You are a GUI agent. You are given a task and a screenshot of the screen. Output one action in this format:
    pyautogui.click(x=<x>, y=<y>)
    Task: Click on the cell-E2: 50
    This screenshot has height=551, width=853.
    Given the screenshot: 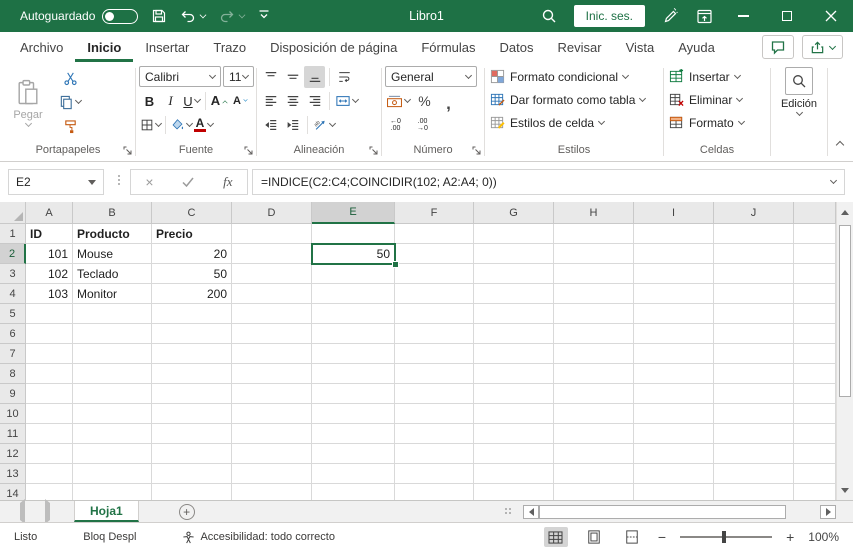 What is the action you would take?
    pyautogui.click(x=353, y=254)
    